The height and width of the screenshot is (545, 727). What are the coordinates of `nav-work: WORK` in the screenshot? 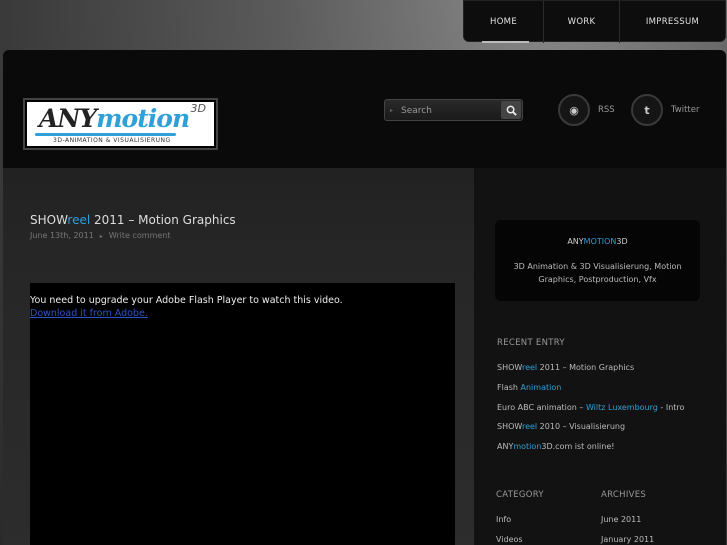 It's located at (582, 22).